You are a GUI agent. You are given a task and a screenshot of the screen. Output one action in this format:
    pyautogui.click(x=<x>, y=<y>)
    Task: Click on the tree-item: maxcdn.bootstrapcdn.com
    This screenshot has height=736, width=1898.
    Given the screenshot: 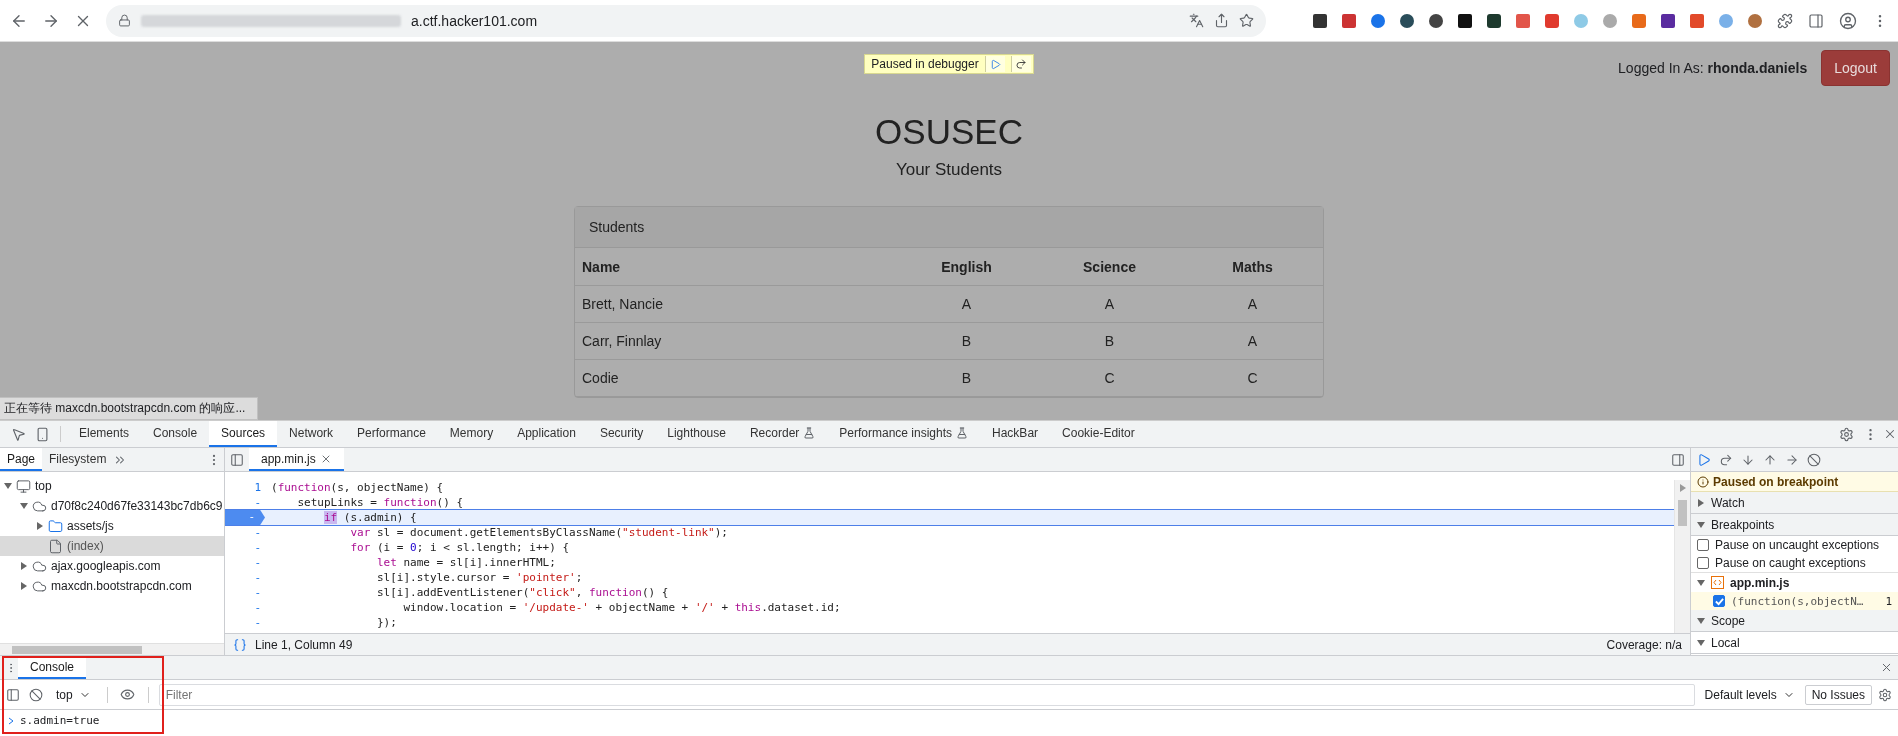 What is the action you would take?
    pyautogui.click(x=112, y=586)
    